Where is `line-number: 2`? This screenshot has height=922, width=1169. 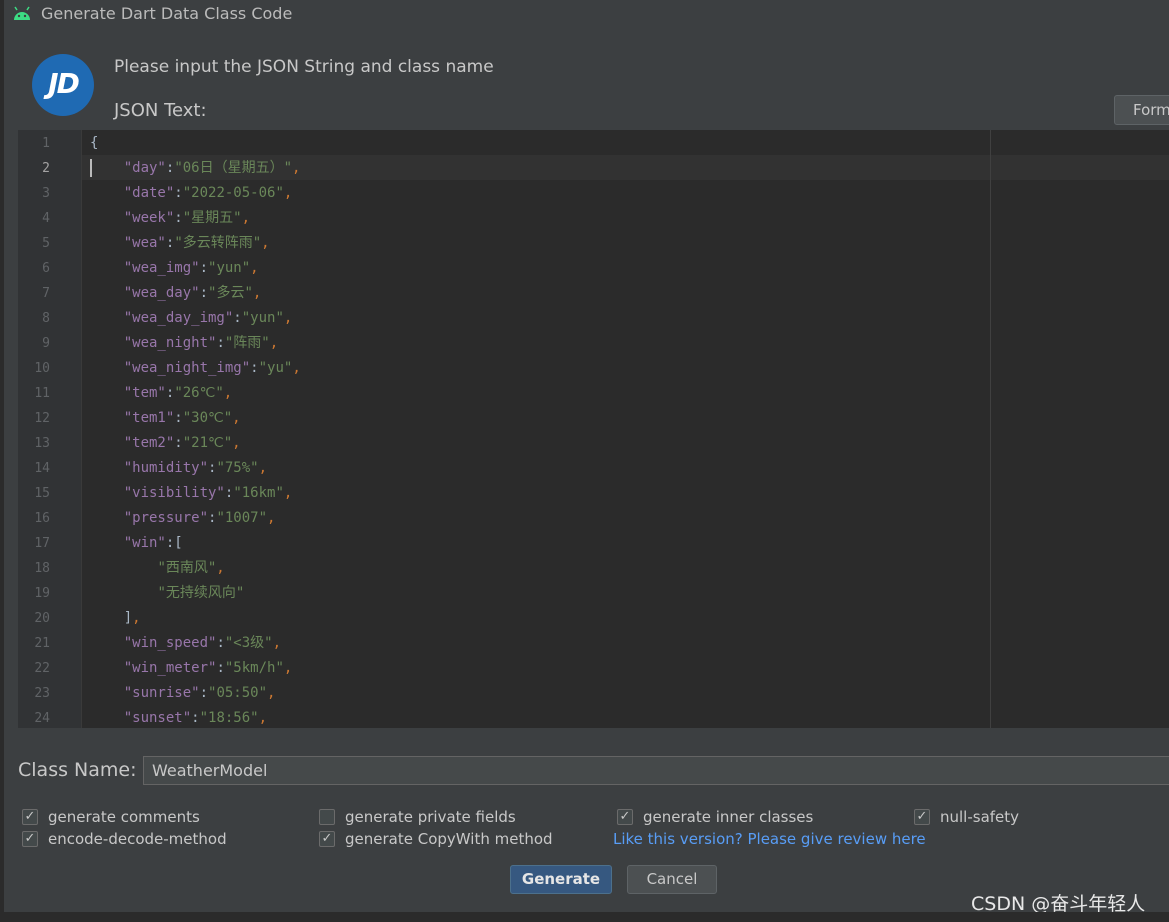
line-number: 2 is located at coordinates (46, 168).